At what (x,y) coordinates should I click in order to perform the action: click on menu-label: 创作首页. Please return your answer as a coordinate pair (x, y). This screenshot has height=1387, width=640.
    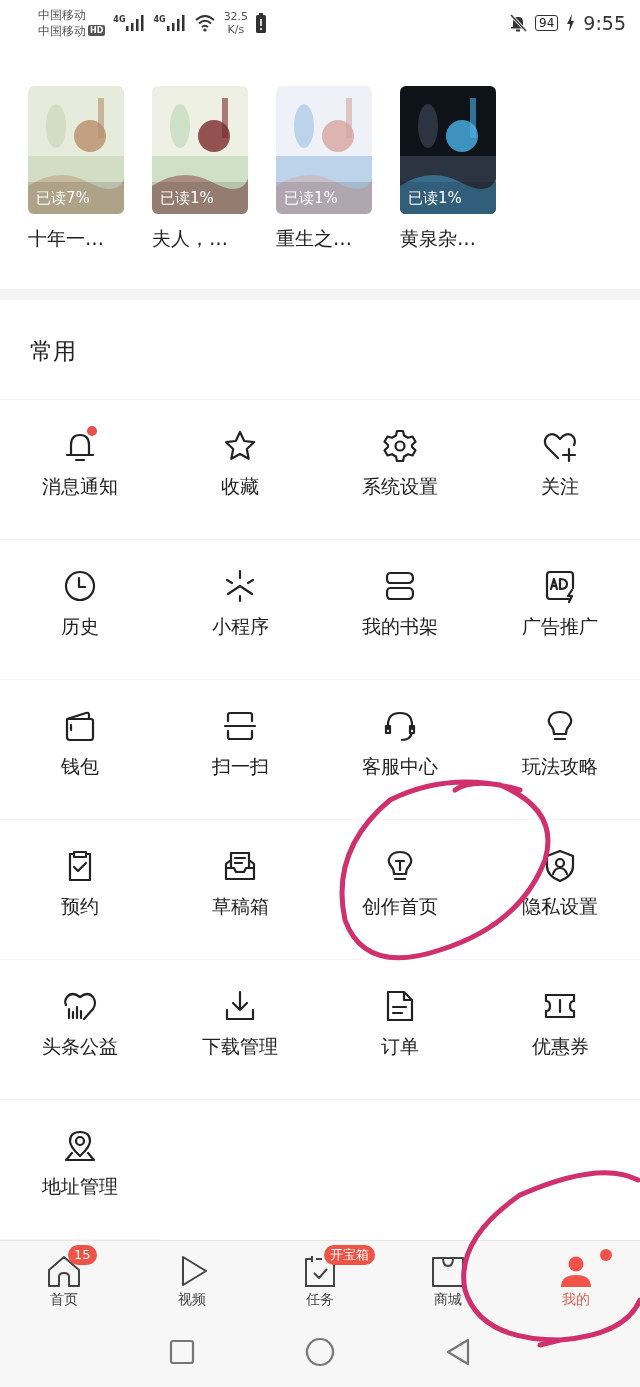
    Looking at the image, I should click on (400, 907).